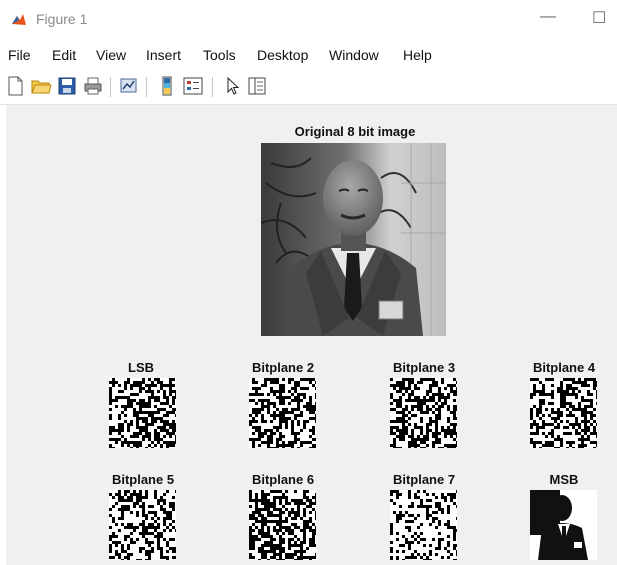  What do you see at coordinates (563, 525) in the screenshot?
I see `bitplane-8-msb-image` at bounding box center [563, 525].